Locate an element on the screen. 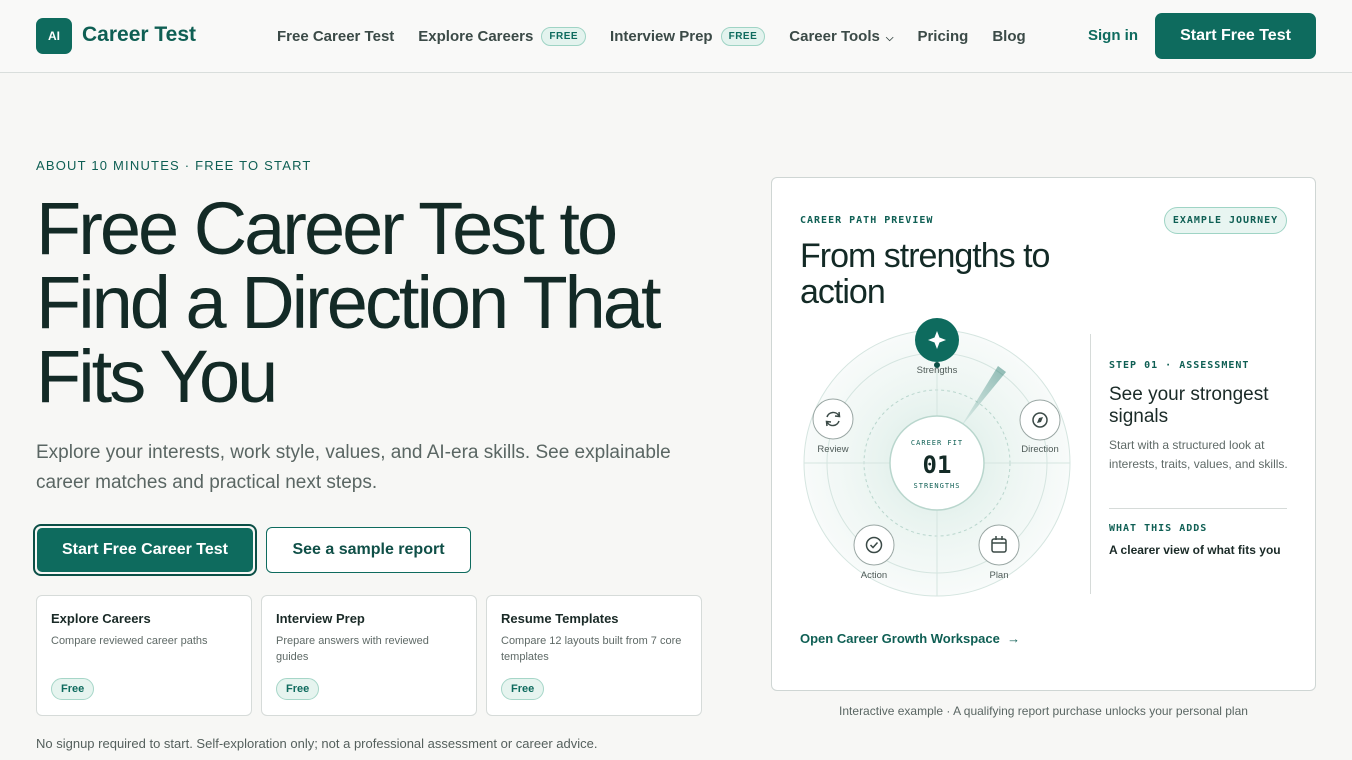  hero-eyebrow: ABOUT 10 MINUTES · FREE TO START is located at coordinates (174, 165).